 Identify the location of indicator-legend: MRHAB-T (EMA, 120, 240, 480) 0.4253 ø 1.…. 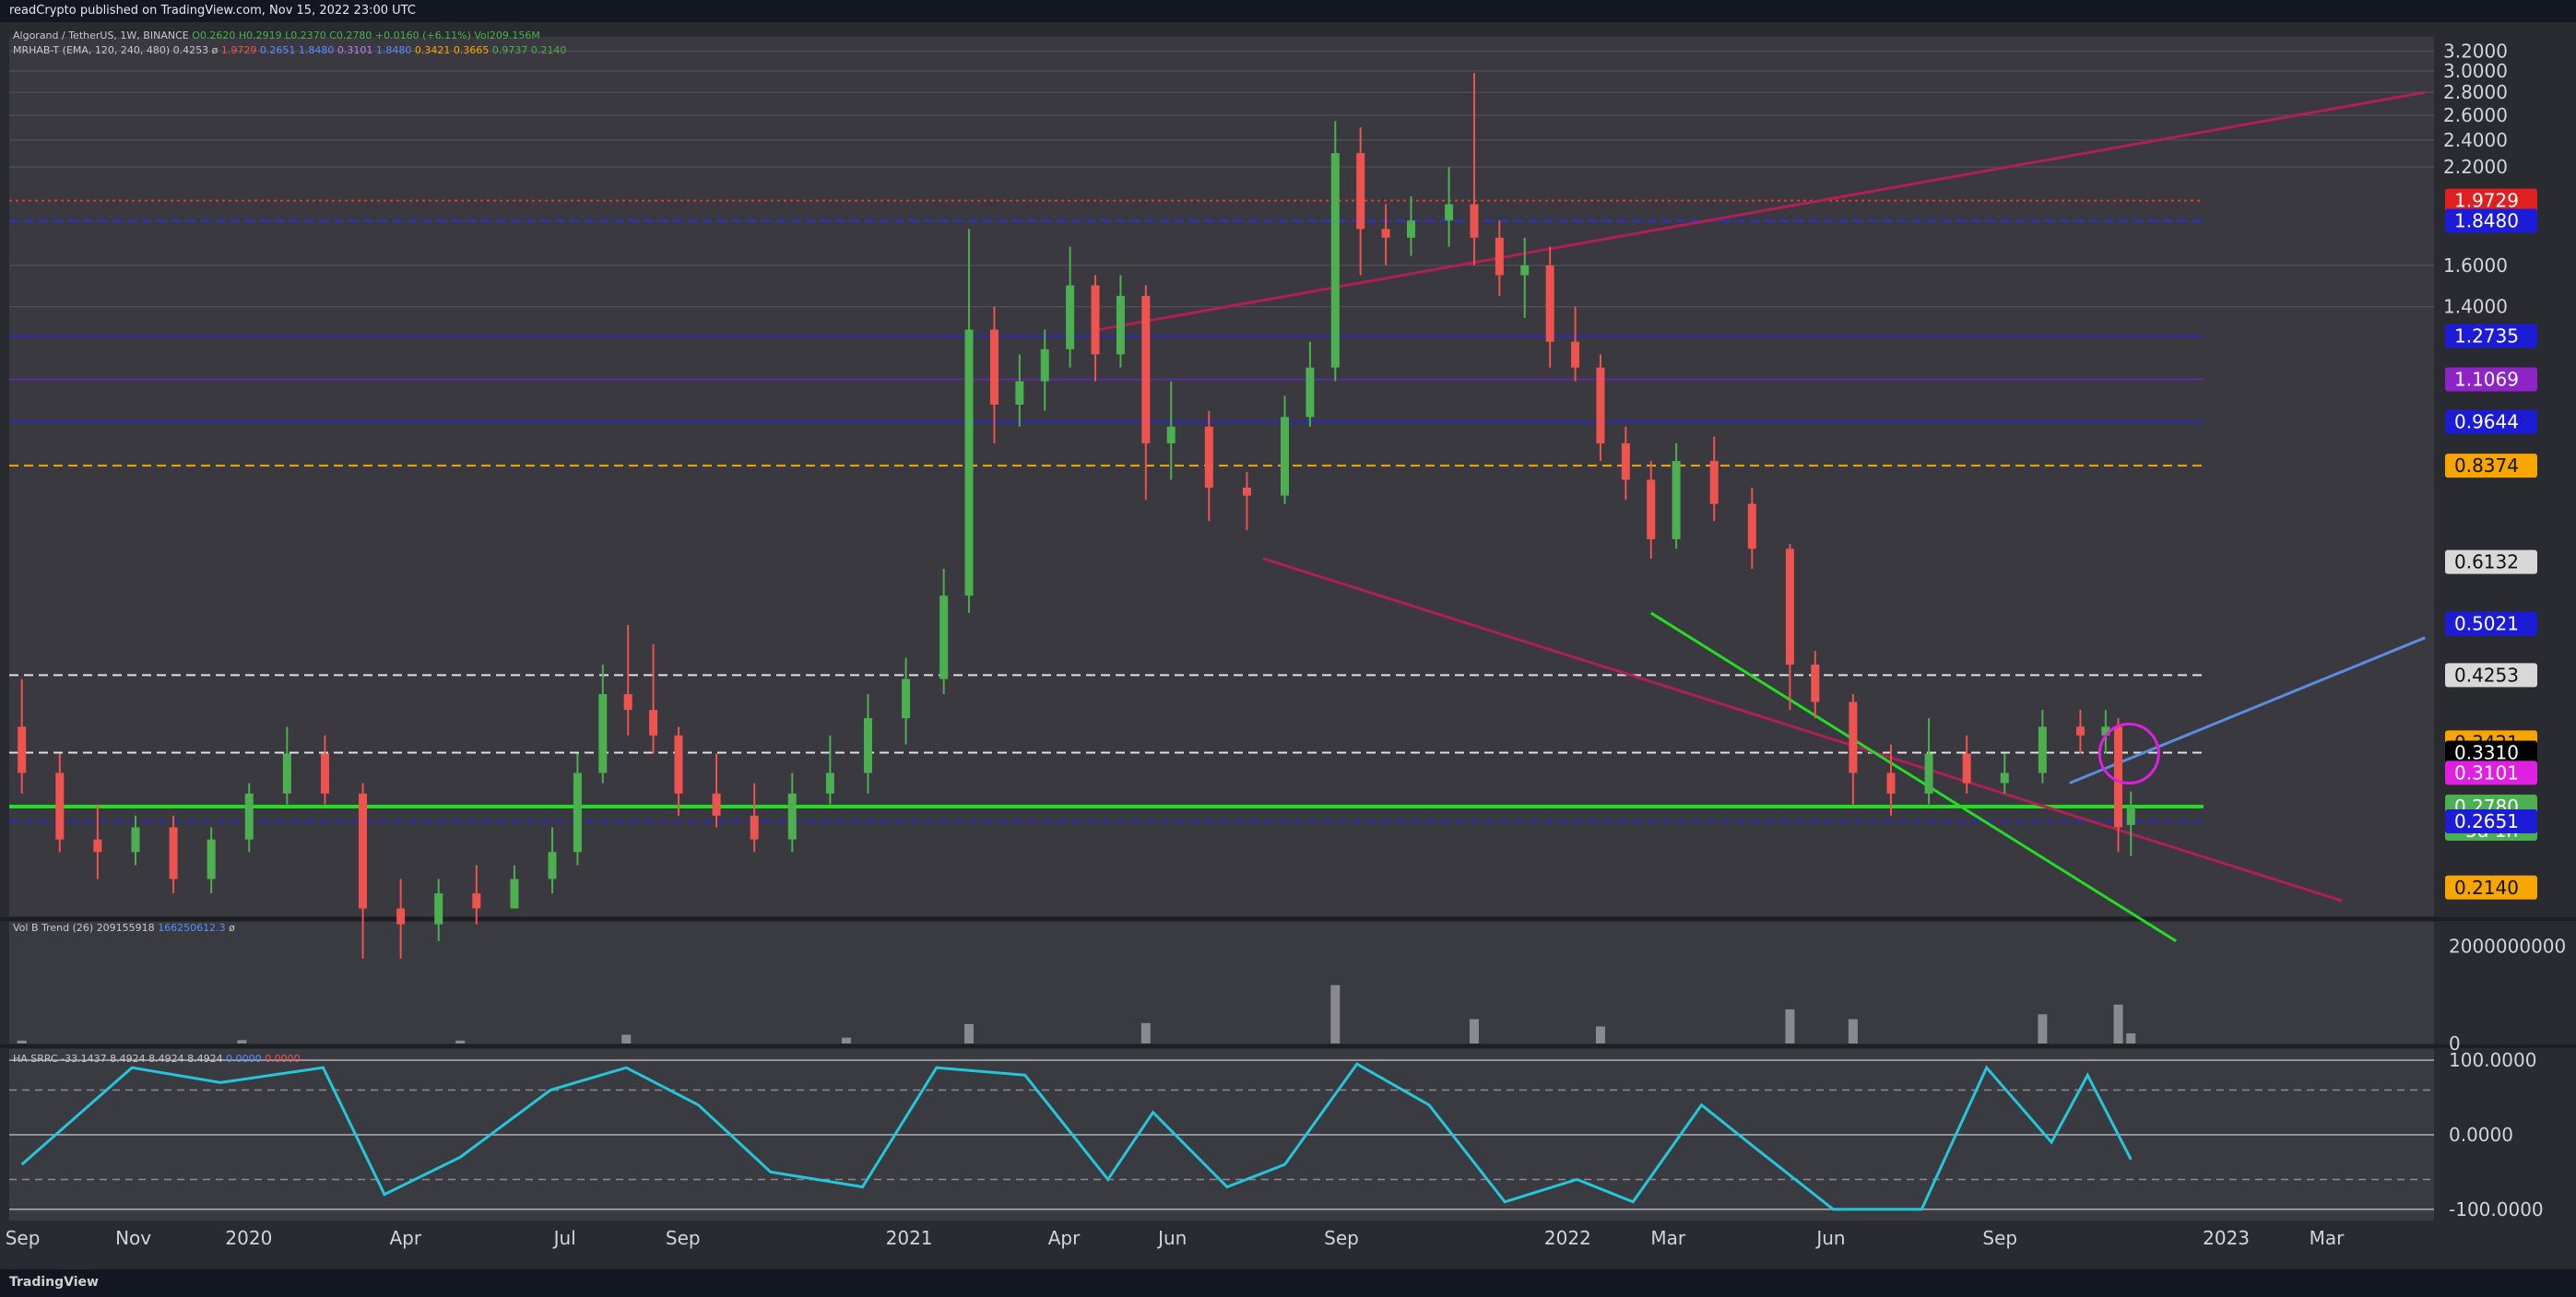
(289, 50).